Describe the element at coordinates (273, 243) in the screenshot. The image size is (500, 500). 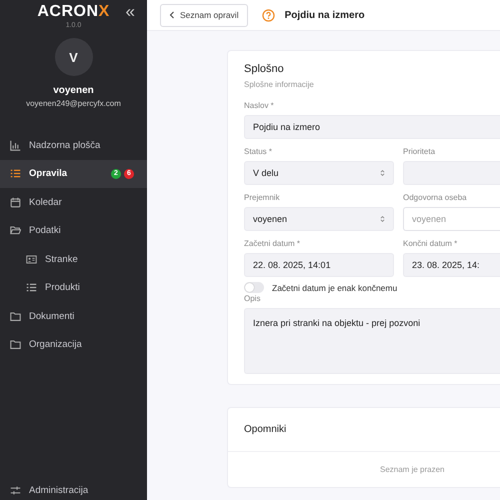
I see `field-label: Začetni datum *` at that location.